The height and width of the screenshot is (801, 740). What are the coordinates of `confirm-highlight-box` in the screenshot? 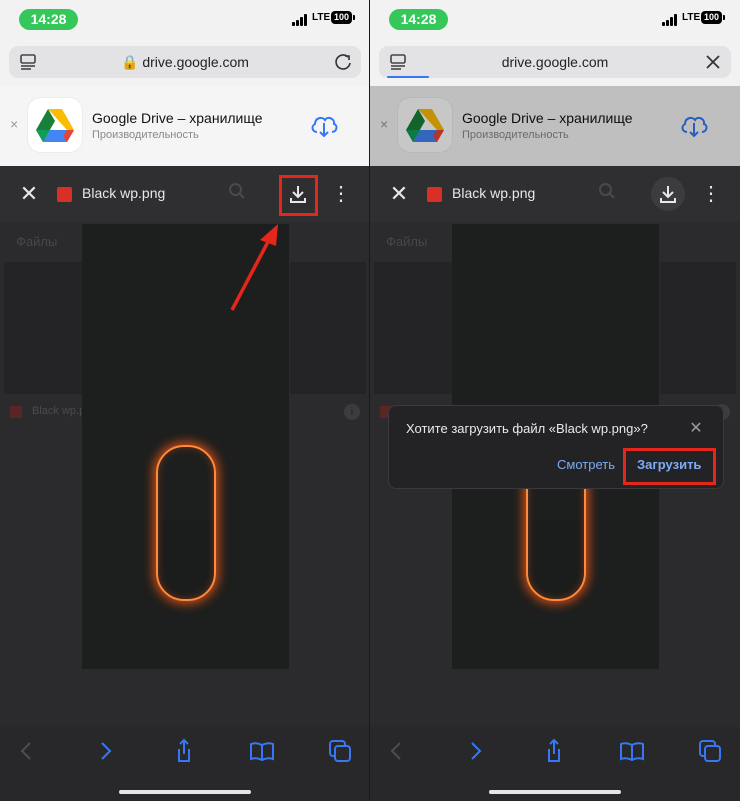 It's located at (669, 466).